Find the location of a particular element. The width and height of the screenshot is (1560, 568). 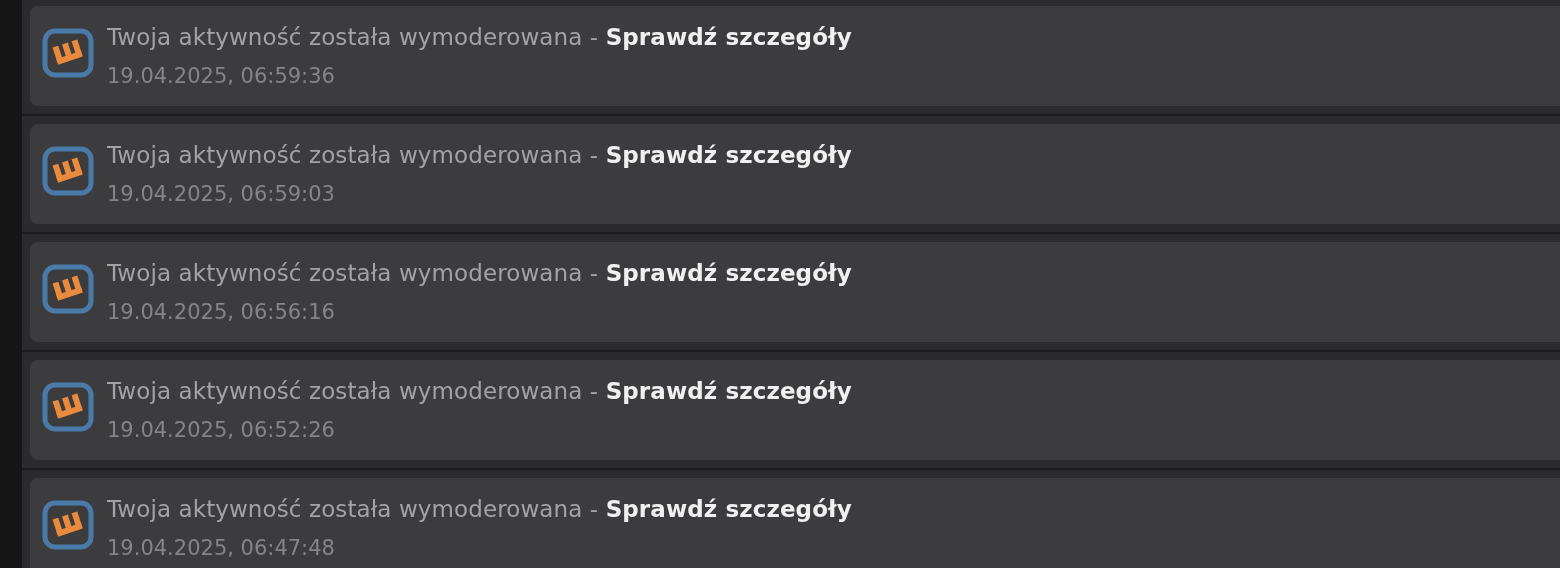

notification-time: 19.04.2025, 06:47:48 is located at coordinates (221, 548).